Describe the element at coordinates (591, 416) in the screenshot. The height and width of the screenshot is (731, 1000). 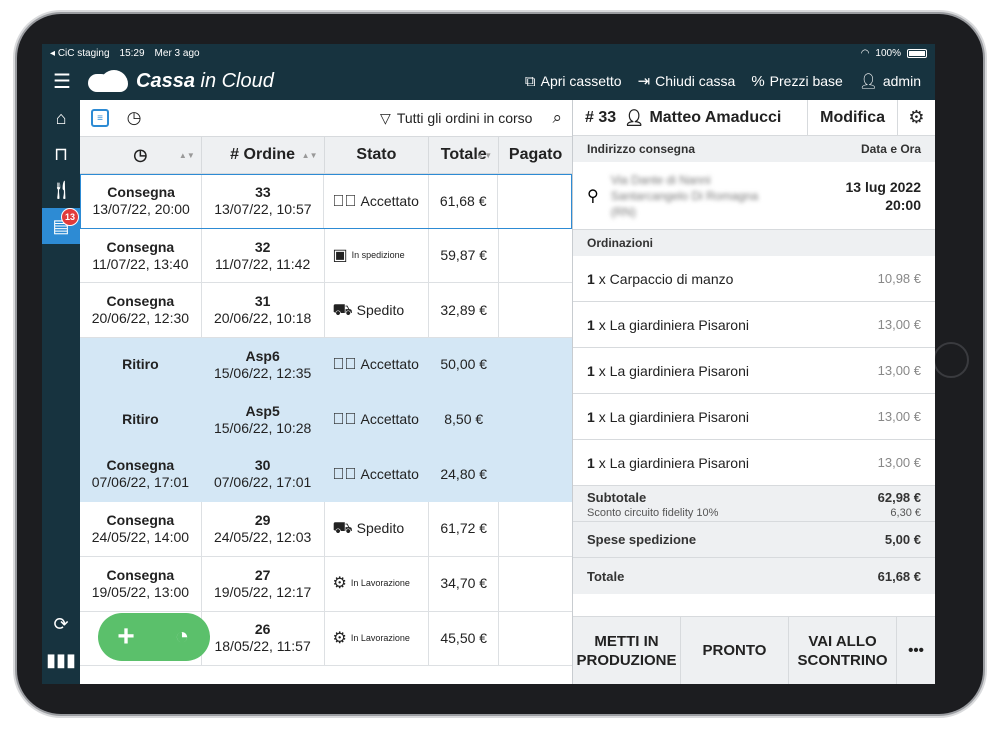
I see `item-qty: 1` at that location.